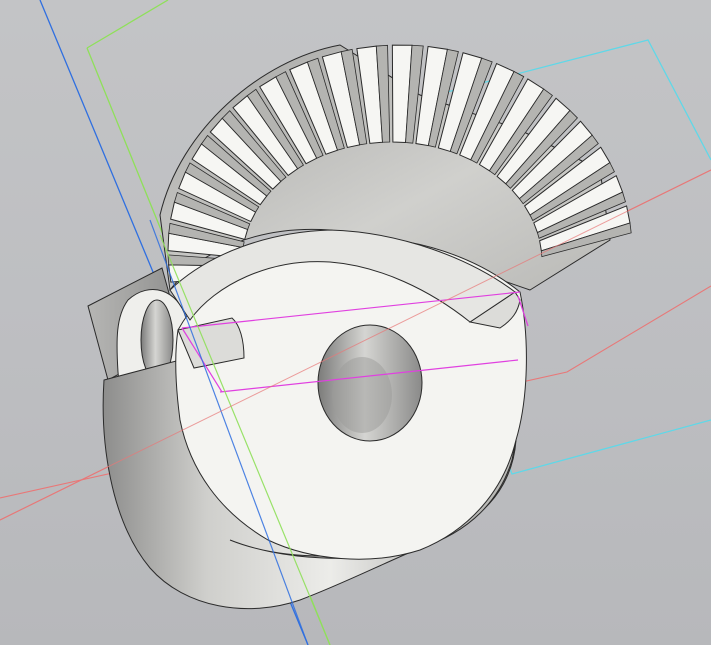  What do you see at coordinates (362, 395) in the screenshot?
I see `center-bore-shadow` at bounding box center [362, 395].